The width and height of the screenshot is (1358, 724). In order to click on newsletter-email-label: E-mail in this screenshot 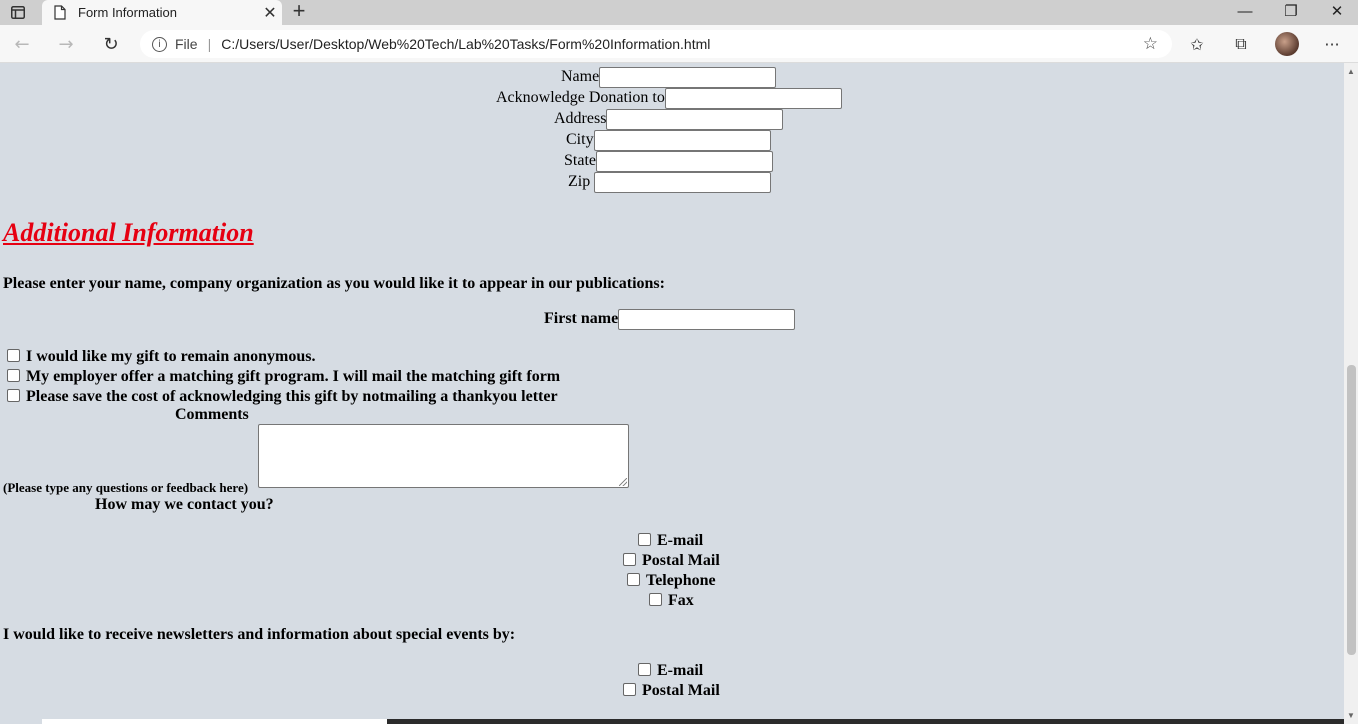, I will do `click(680, 670)`.